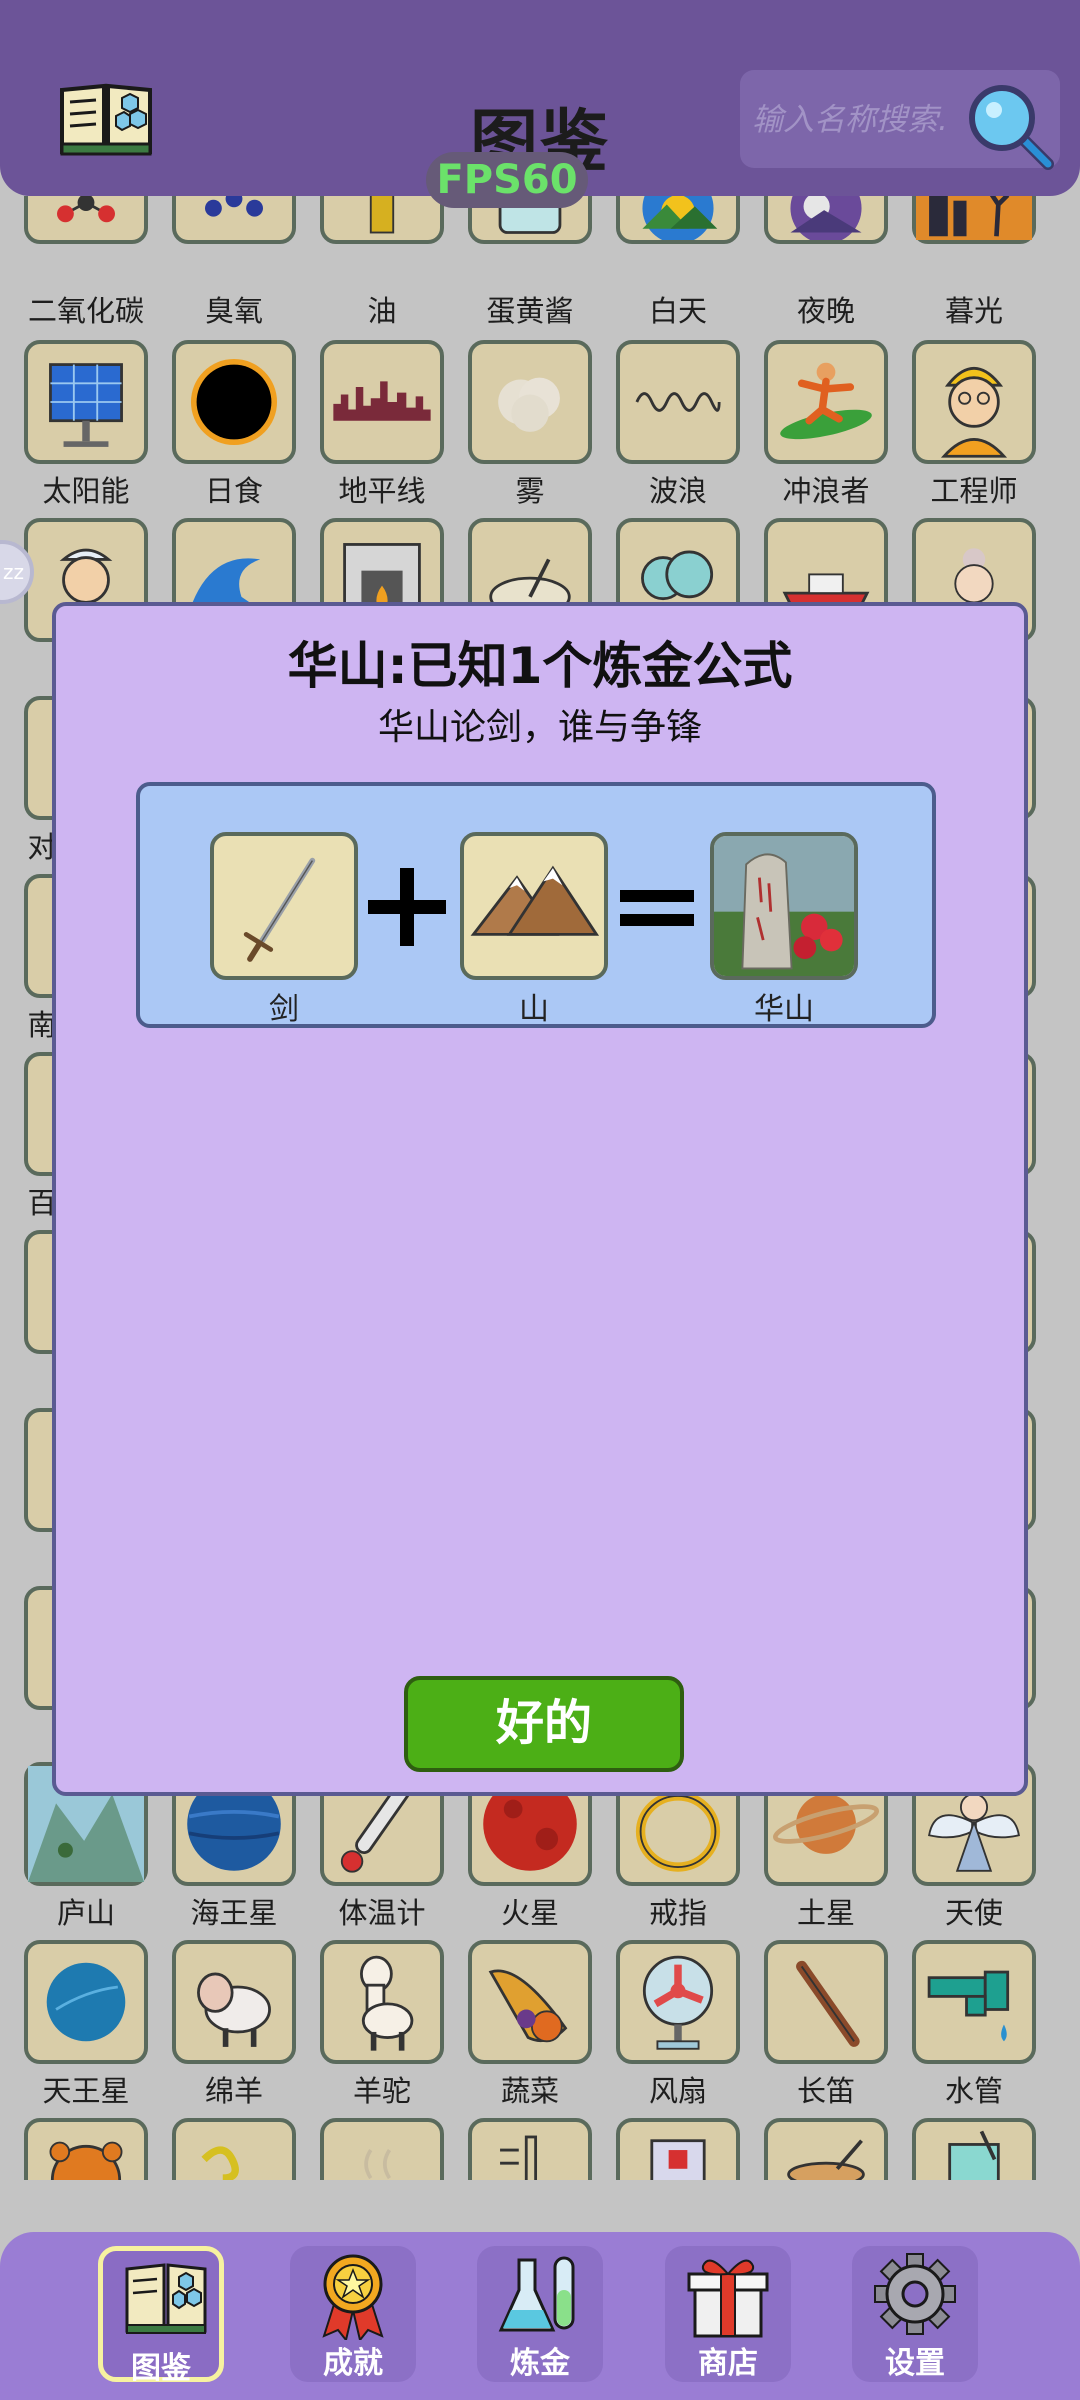 Image resolution: width=1080 pixels, height=2400 pixels. I want to click on item-label: 风扇, so click(677, 2091).